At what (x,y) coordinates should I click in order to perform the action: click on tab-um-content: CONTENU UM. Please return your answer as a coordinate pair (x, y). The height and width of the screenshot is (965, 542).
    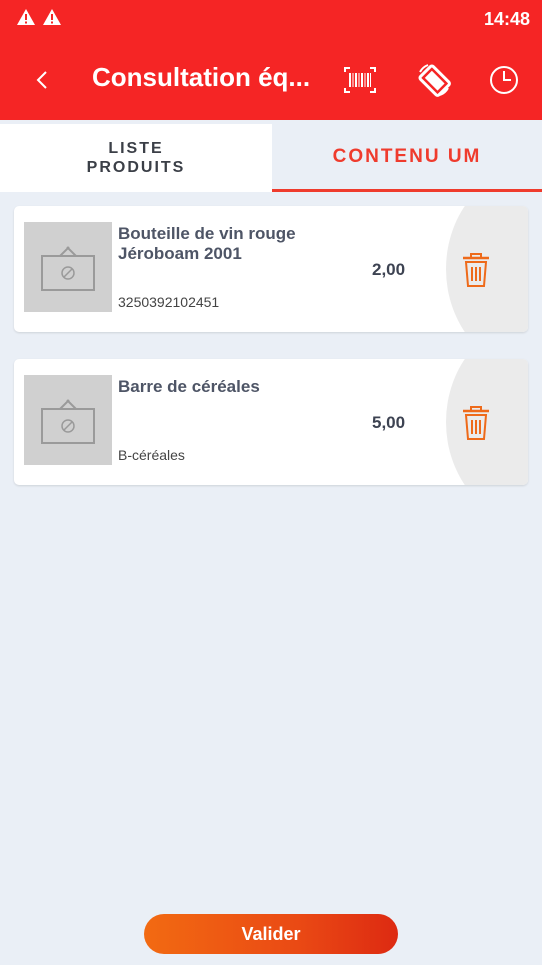
    Looking at the image, I should click on (407, 158).